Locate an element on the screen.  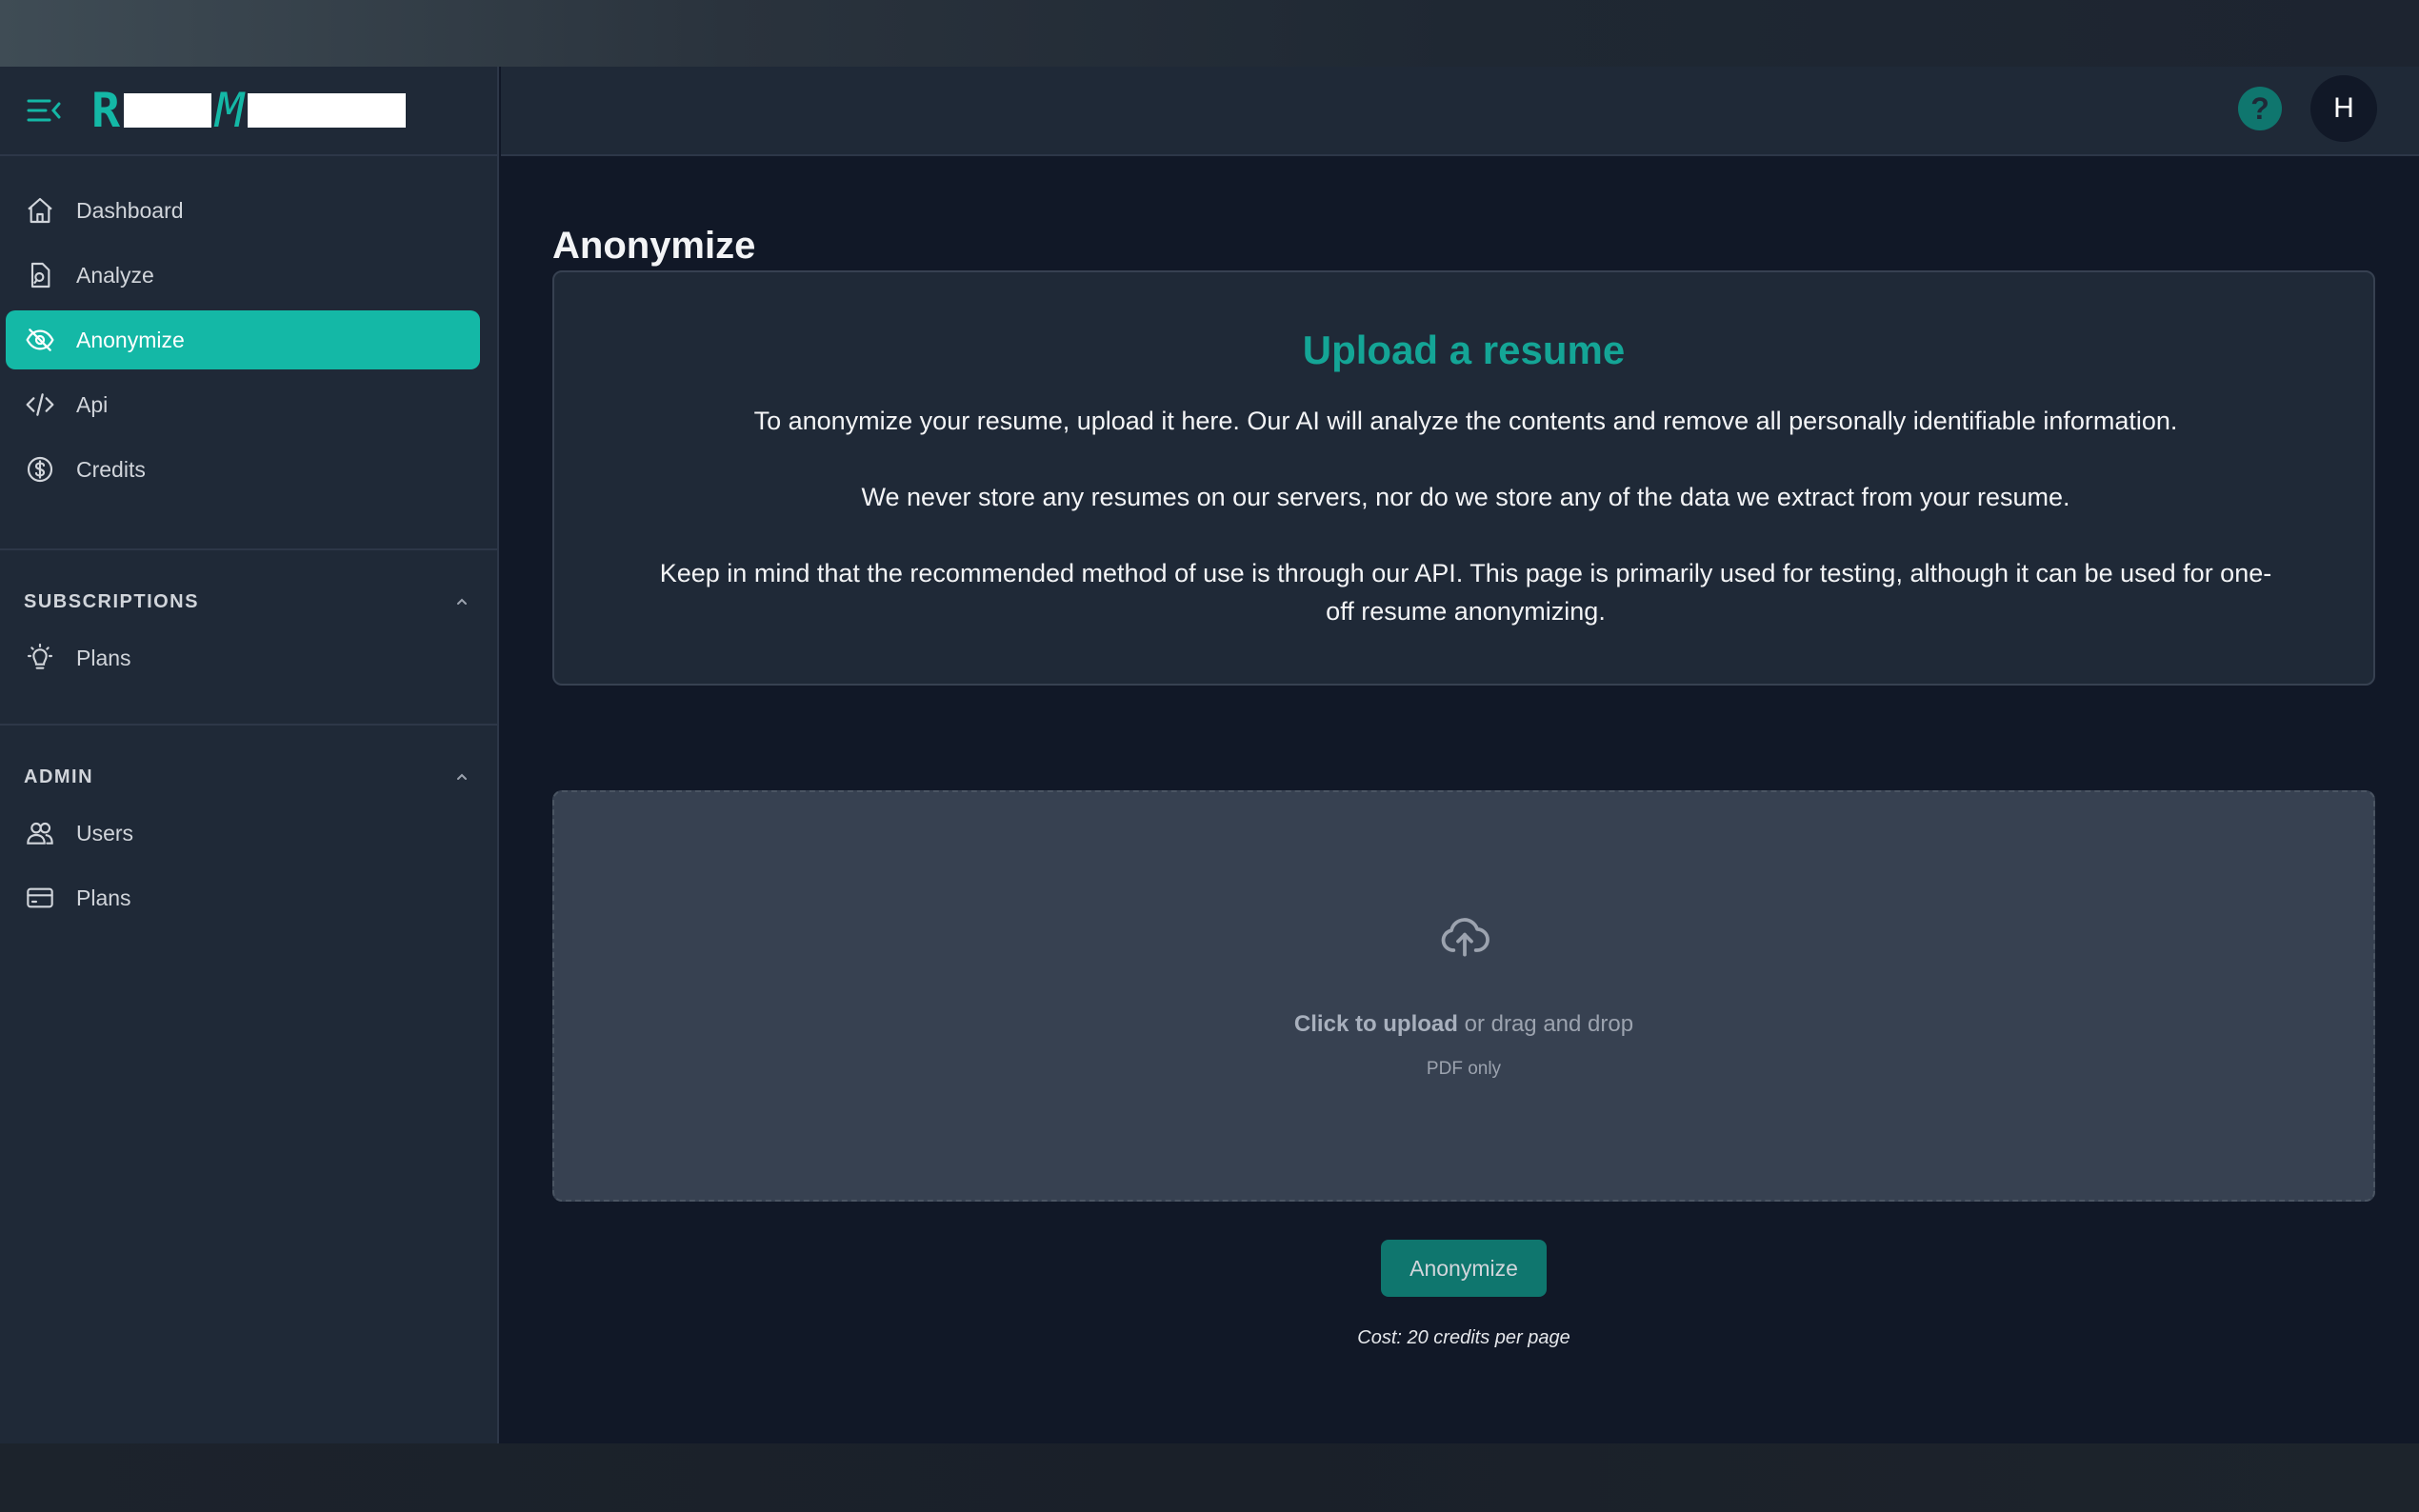
click-to-upload-link: Click to upload is located at coordinates (1376, 1024).